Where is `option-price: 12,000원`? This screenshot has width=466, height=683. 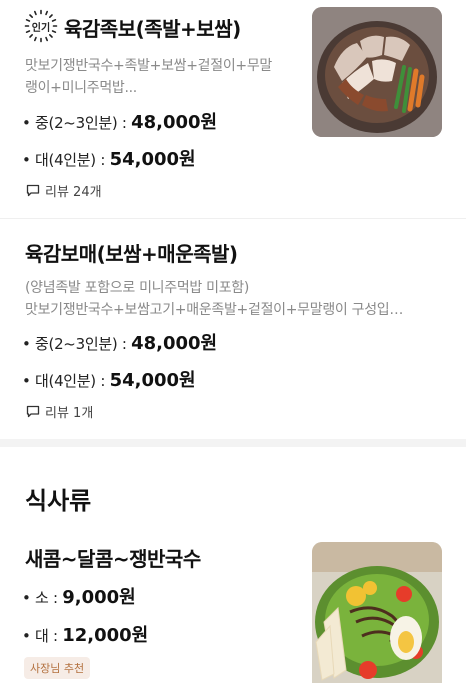
option-price: 12,000원 is located at coordinates (105, 635).